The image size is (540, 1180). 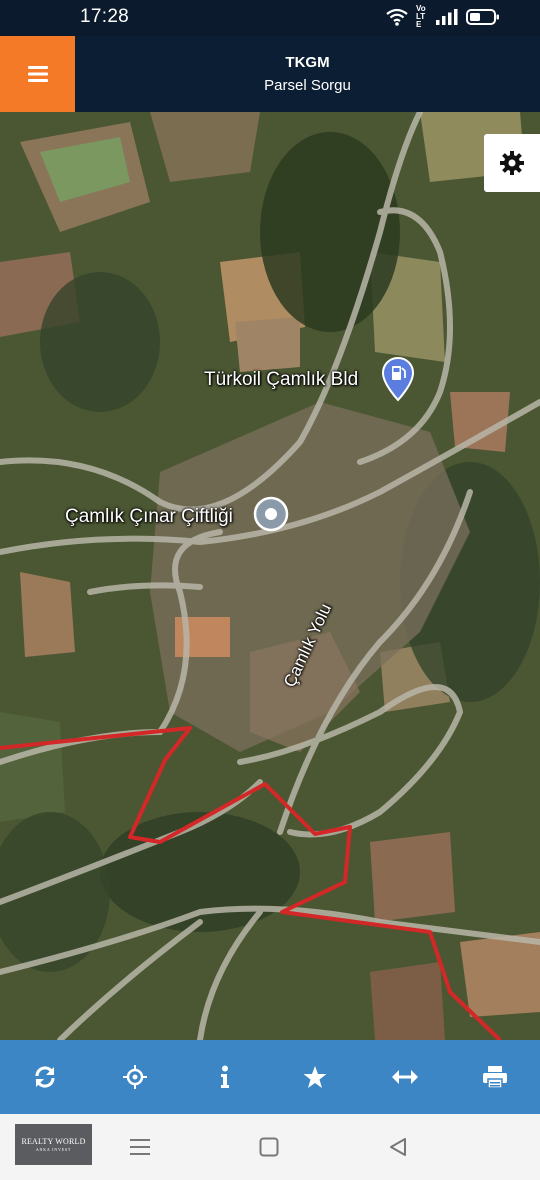 What do you see at coordinates (281, 379) in the screenshot?
I see `fuel-station-label: Türkoil Çamlık Bld` at bounding box center [281, 379].